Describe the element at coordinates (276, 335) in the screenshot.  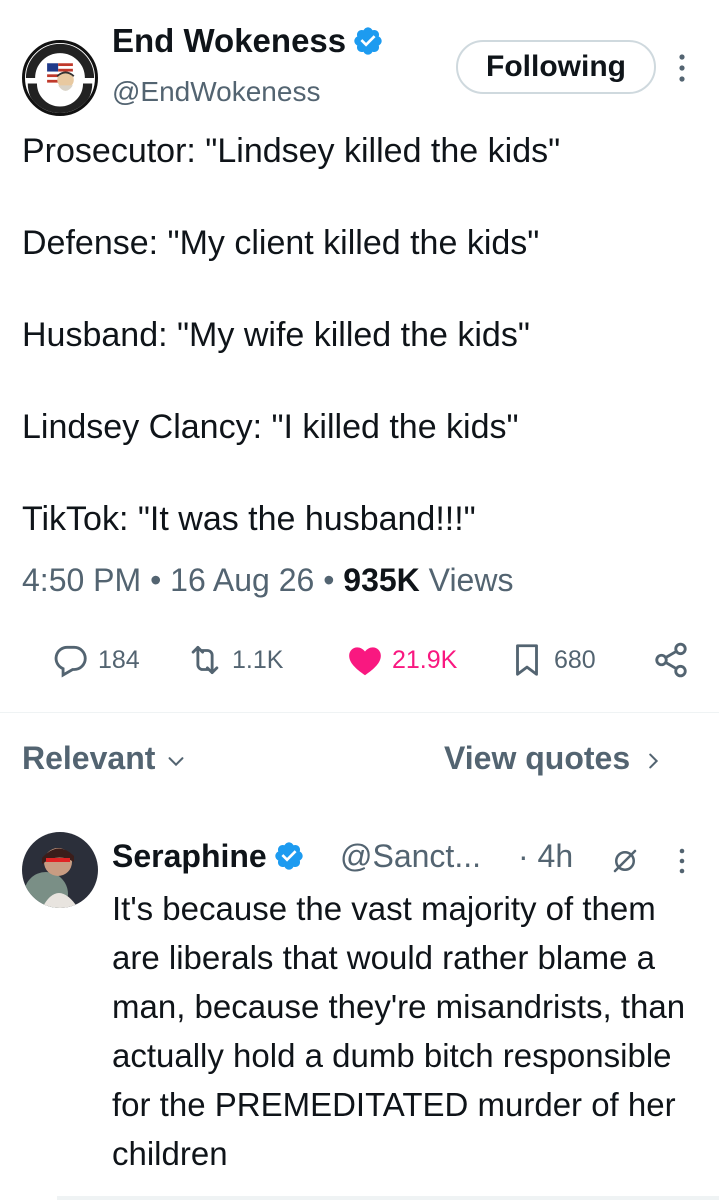
I see `tweet-line: Husband: "My wife killed the kids"` at that location.